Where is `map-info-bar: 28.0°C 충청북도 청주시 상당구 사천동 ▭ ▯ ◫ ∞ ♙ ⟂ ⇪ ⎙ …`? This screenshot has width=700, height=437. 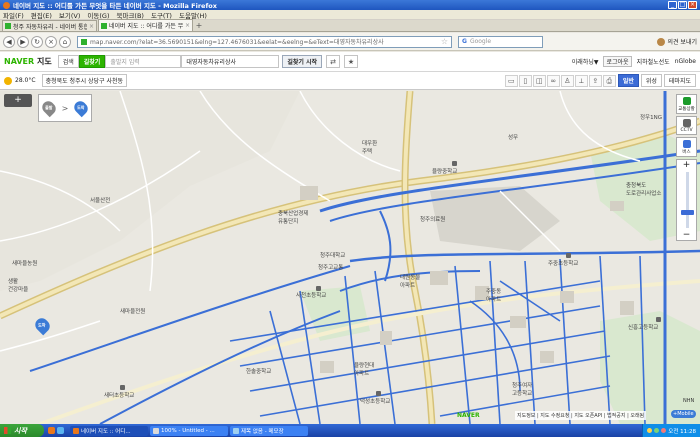
map-info-bar: 28.0°C 충청북도 청주시 상당구 사천동 ▭ ▯ ◫ ∞ ♙ ⟂ ⇪ ⎙ … is located at coordinates (350, 81).